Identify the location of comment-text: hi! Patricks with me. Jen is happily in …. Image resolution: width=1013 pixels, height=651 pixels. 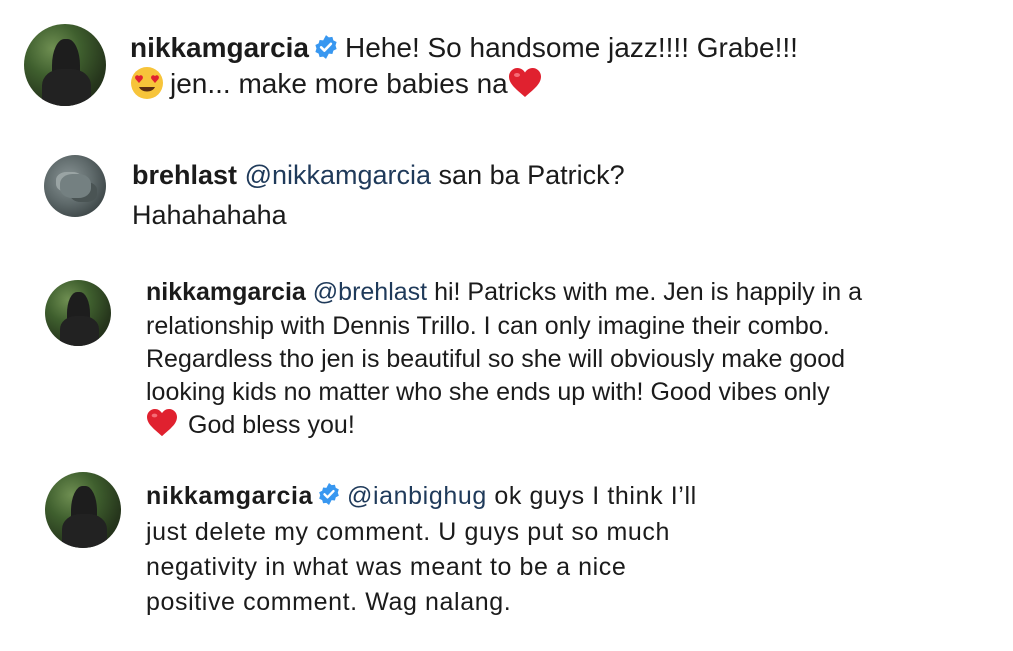
(648, 292).